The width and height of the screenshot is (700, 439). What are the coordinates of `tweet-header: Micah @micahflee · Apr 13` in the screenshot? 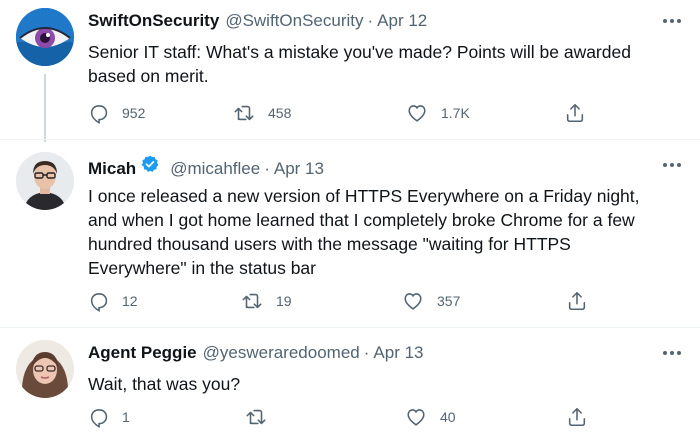 It's located at (386, 166).